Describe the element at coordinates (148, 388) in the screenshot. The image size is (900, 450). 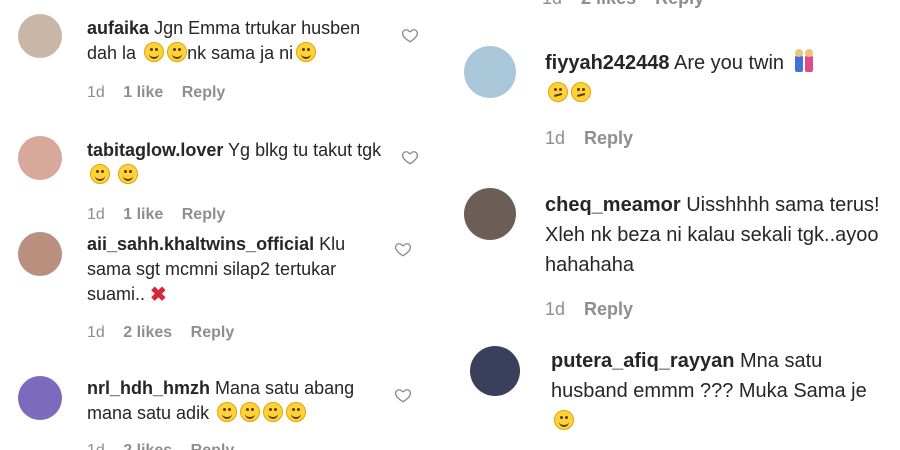
I see `username: nrl_hdh_hmzh` at that location.